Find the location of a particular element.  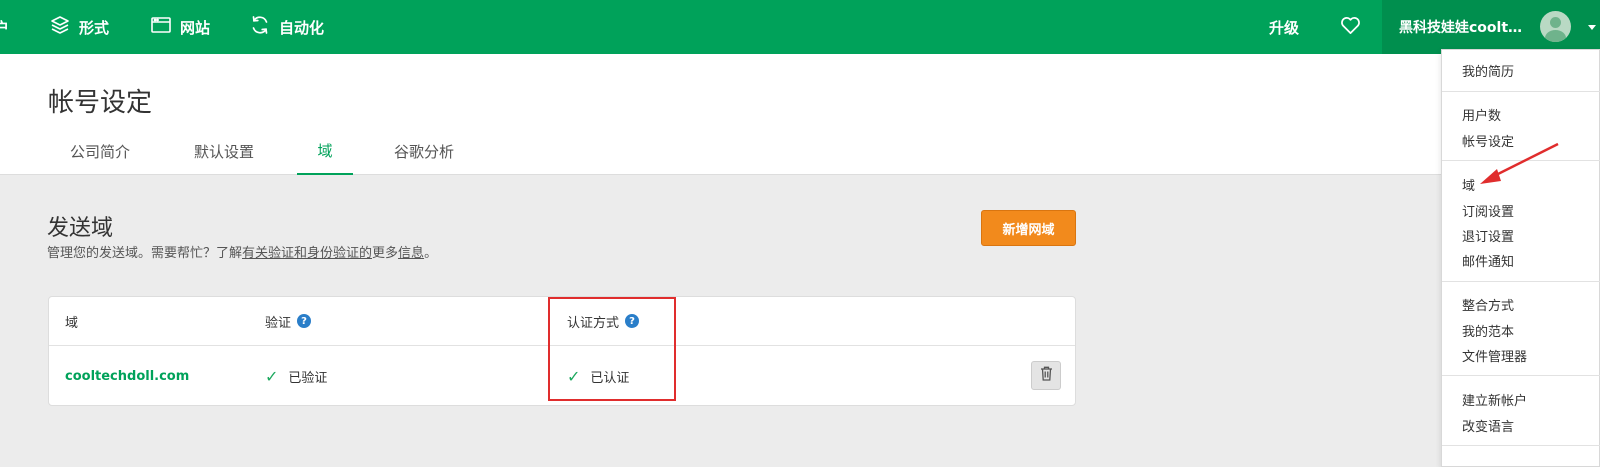

section-description: 管理您的发送域。需要帮忙？了解有关验证和身份验证的更多信息。 is located at coordinates (242, 251).